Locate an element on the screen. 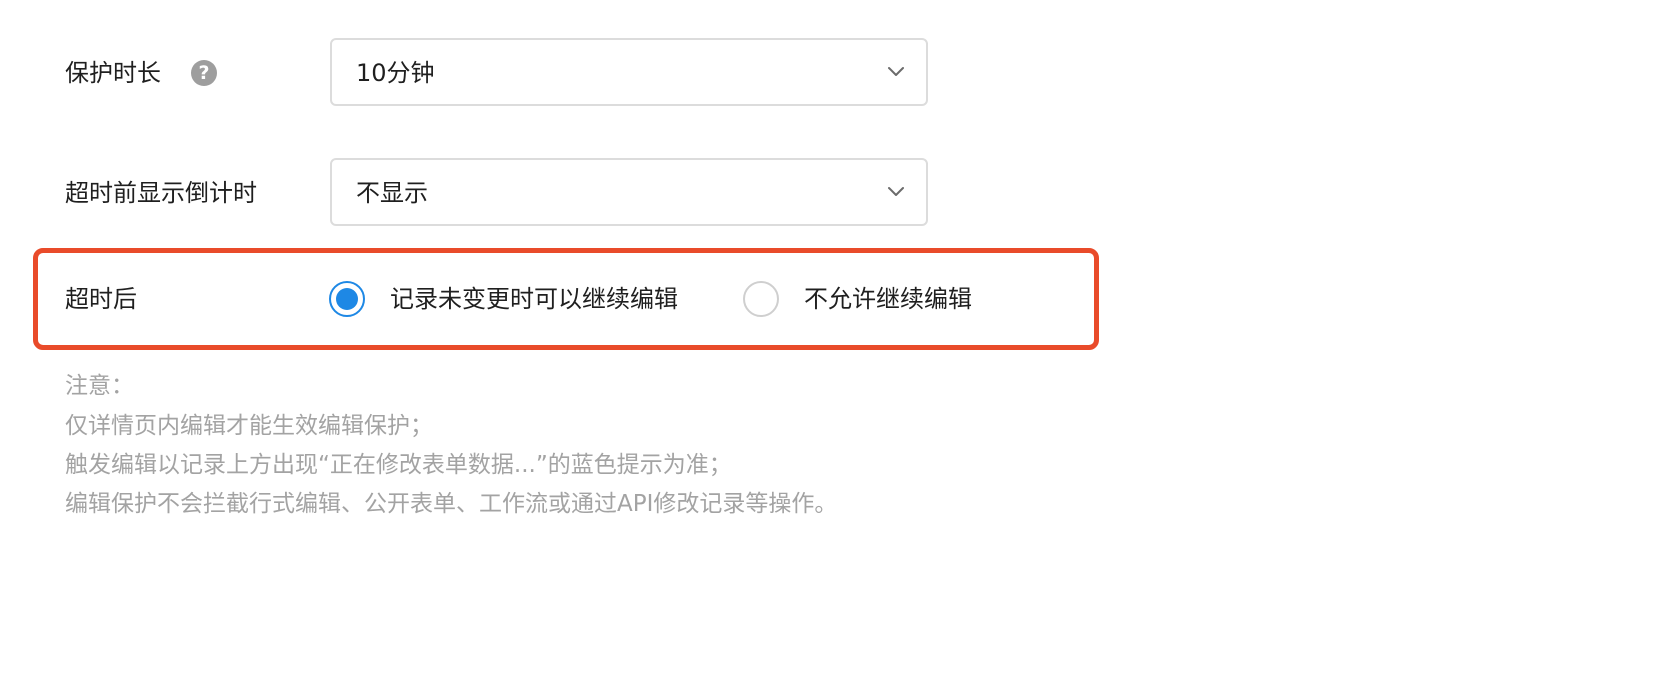 Image resolution: width=1668 pixels, height=694 pixels. after-timeout-row: 超时后 记录未变更时可以继续编辑 不允许继续编辑 is located at coordinates (550, 299).